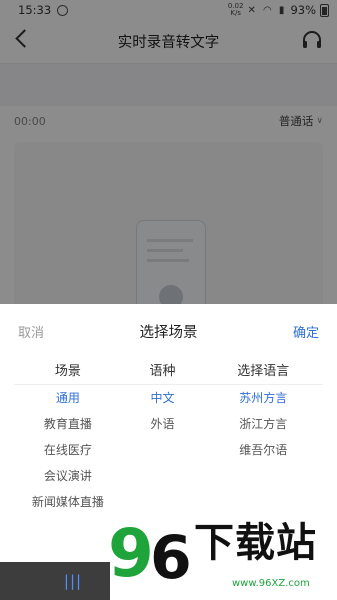 This screenshot has width=337, height=600. I want to click on language-type-column: 语种 中文 外语, so click(162, 436).